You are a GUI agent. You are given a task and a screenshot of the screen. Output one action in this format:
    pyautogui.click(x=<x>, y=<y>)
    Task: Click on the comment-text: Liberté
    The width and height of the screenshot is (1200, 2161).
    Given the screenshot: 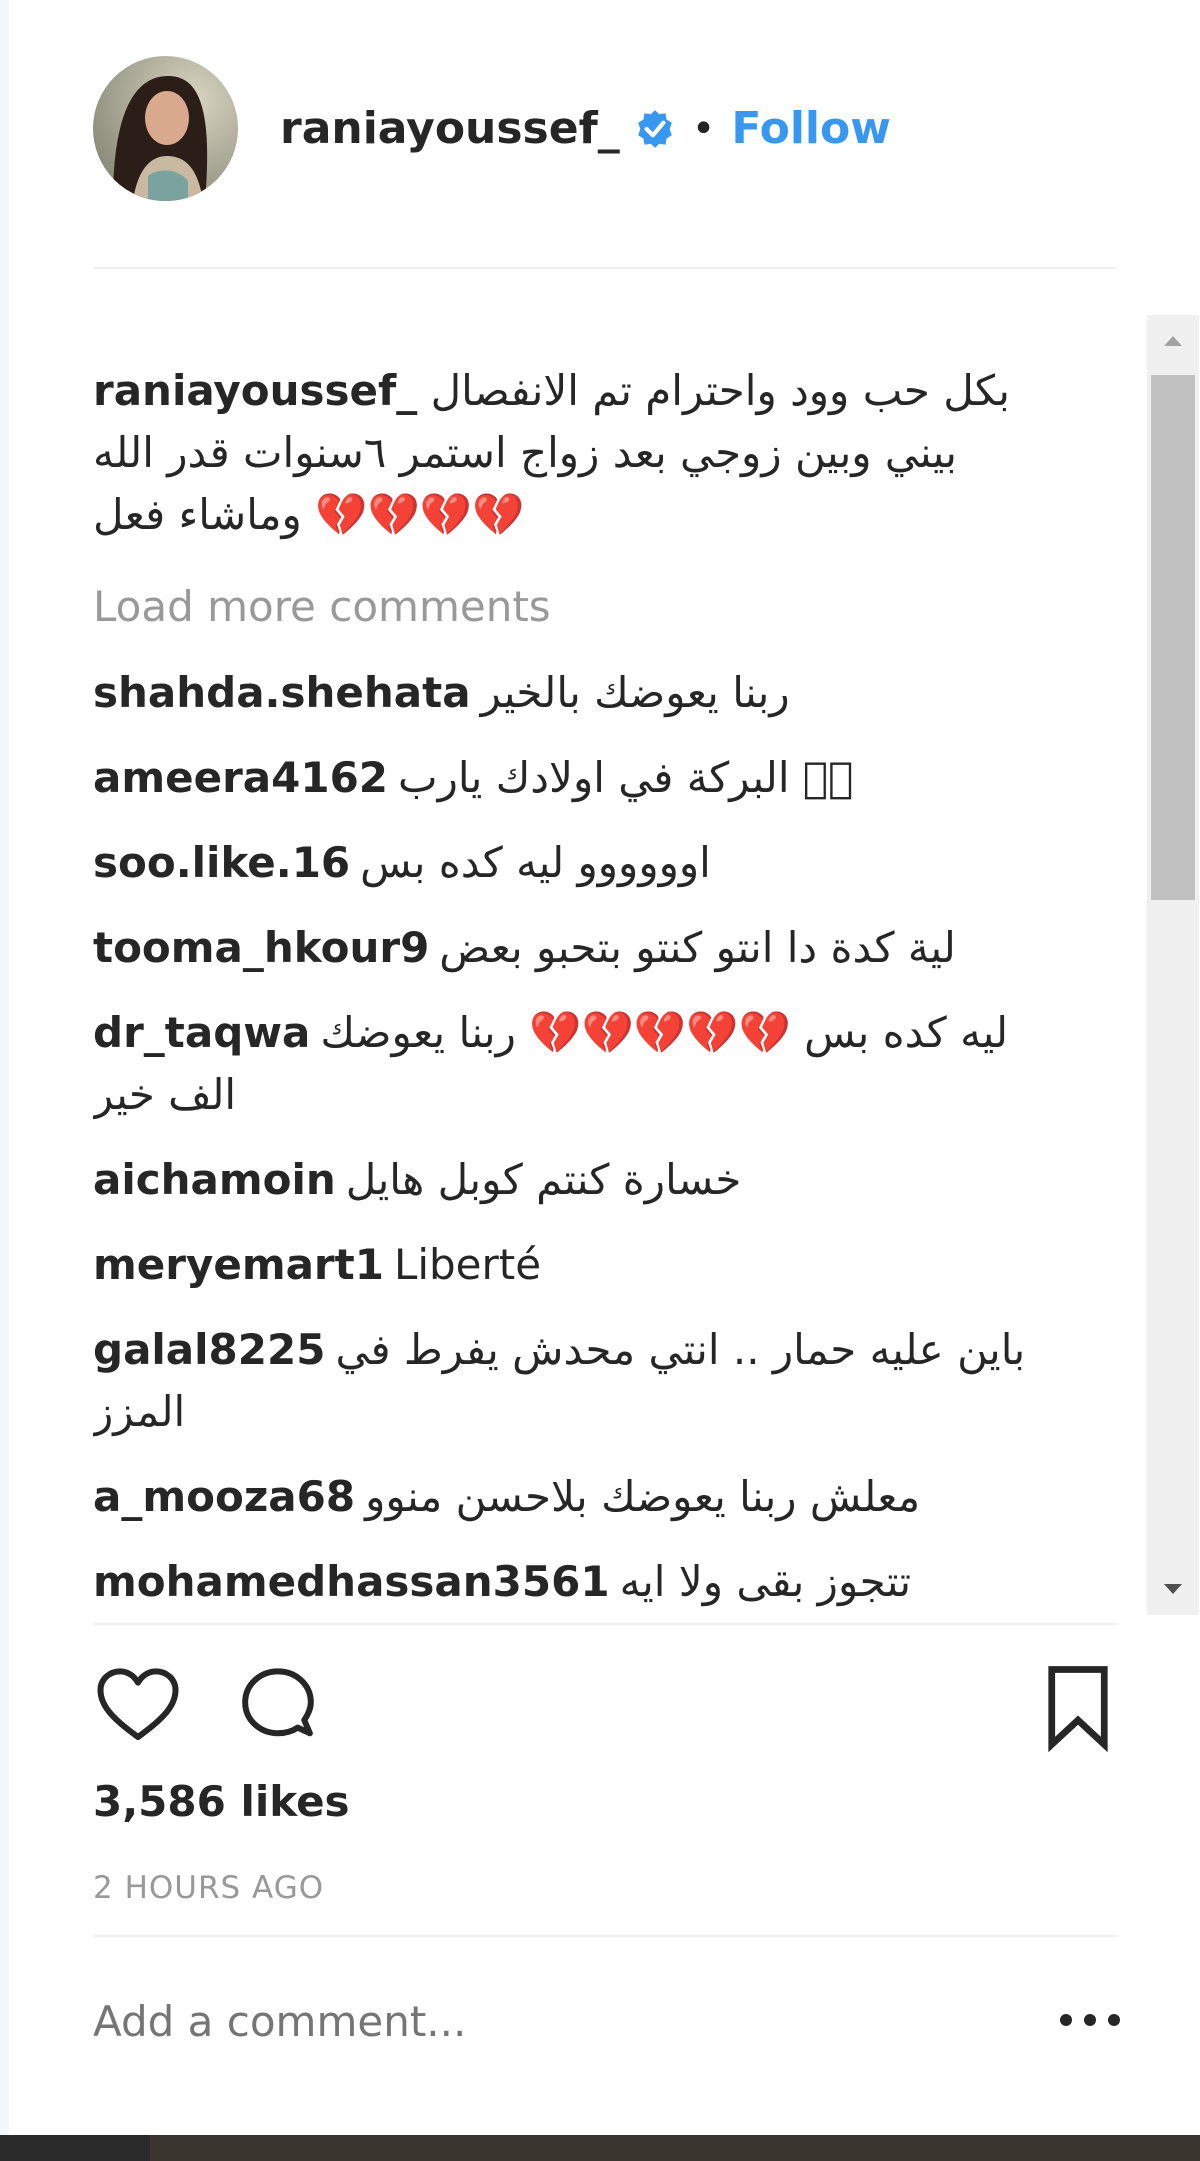 What is the action you would take?
    pyautogui.click(x=467, y=1264)
    